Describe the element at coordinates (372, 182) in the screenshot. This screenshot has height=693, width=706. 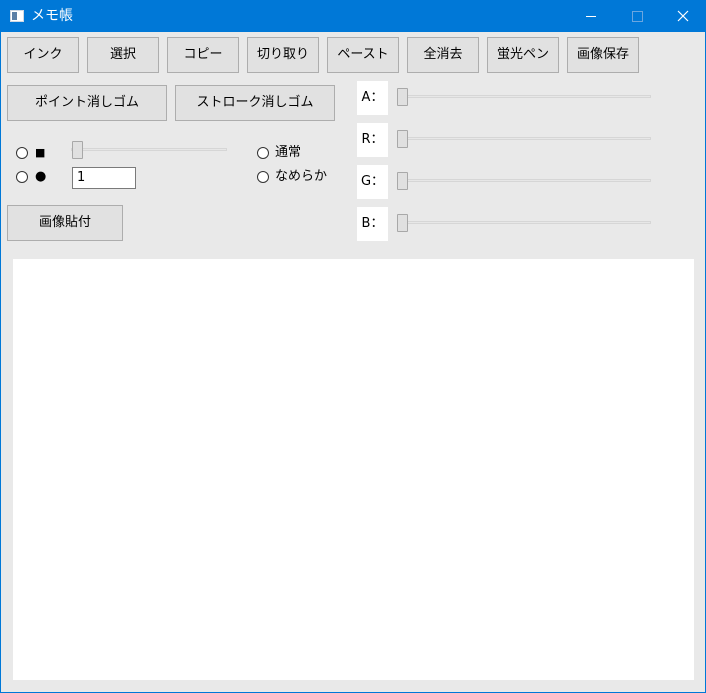
I see `green-label: G：` at that location.